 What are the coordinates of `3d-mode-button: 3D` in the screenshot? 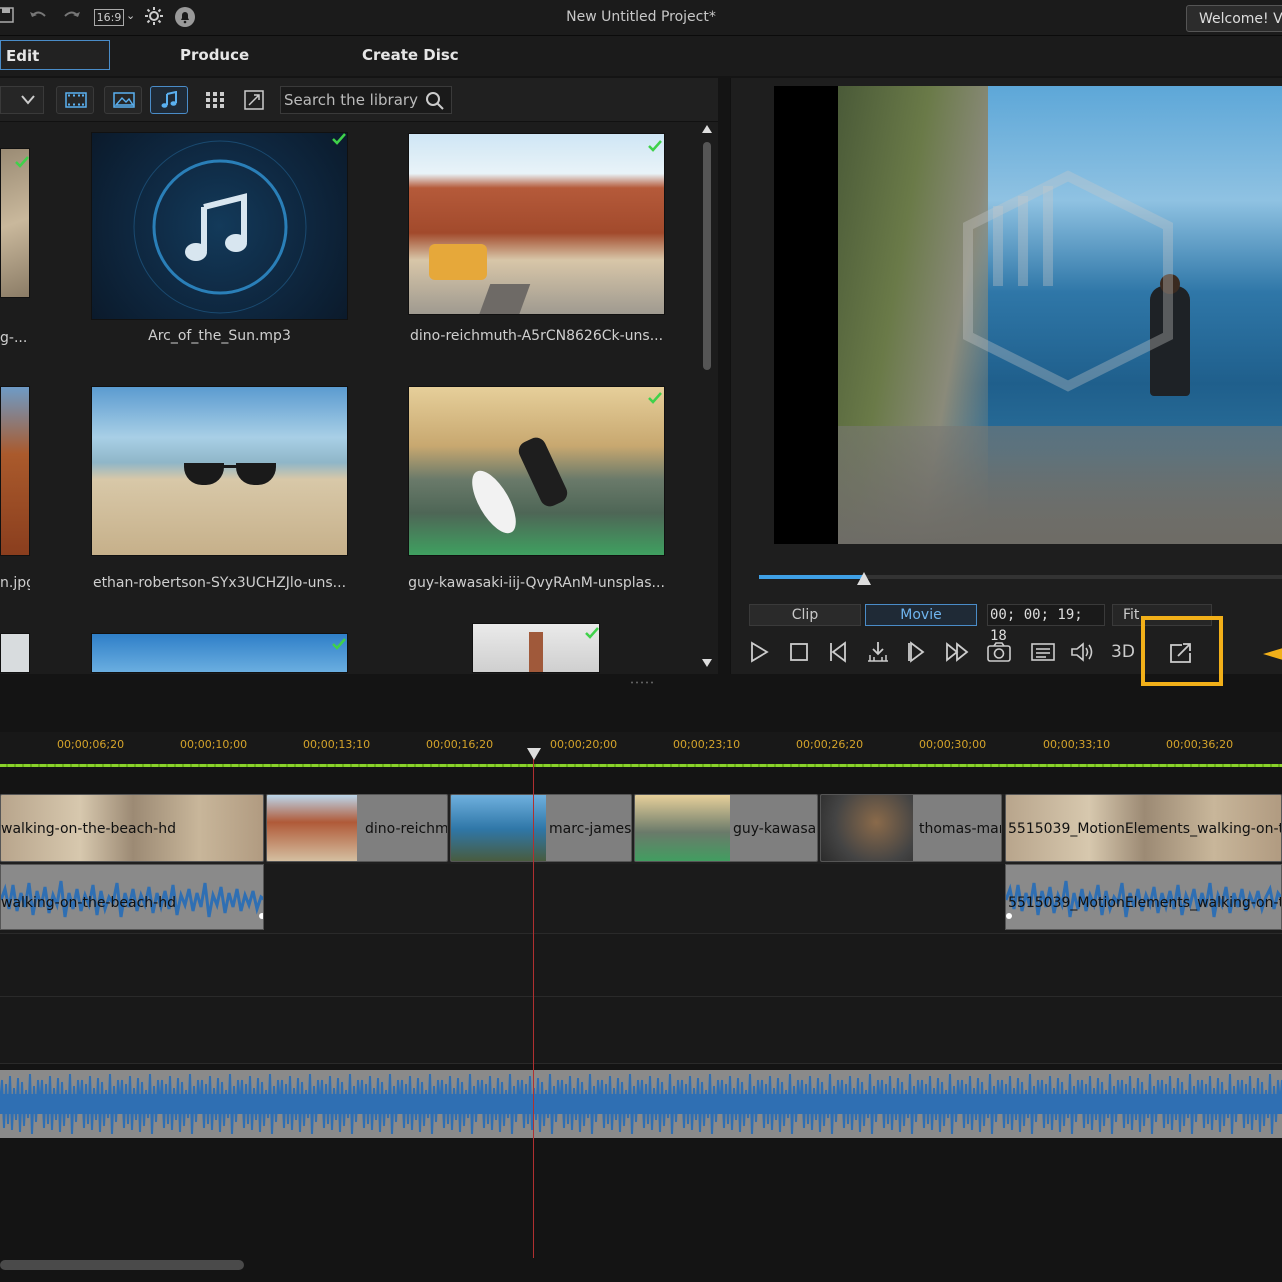 It's located at (1123, 652).